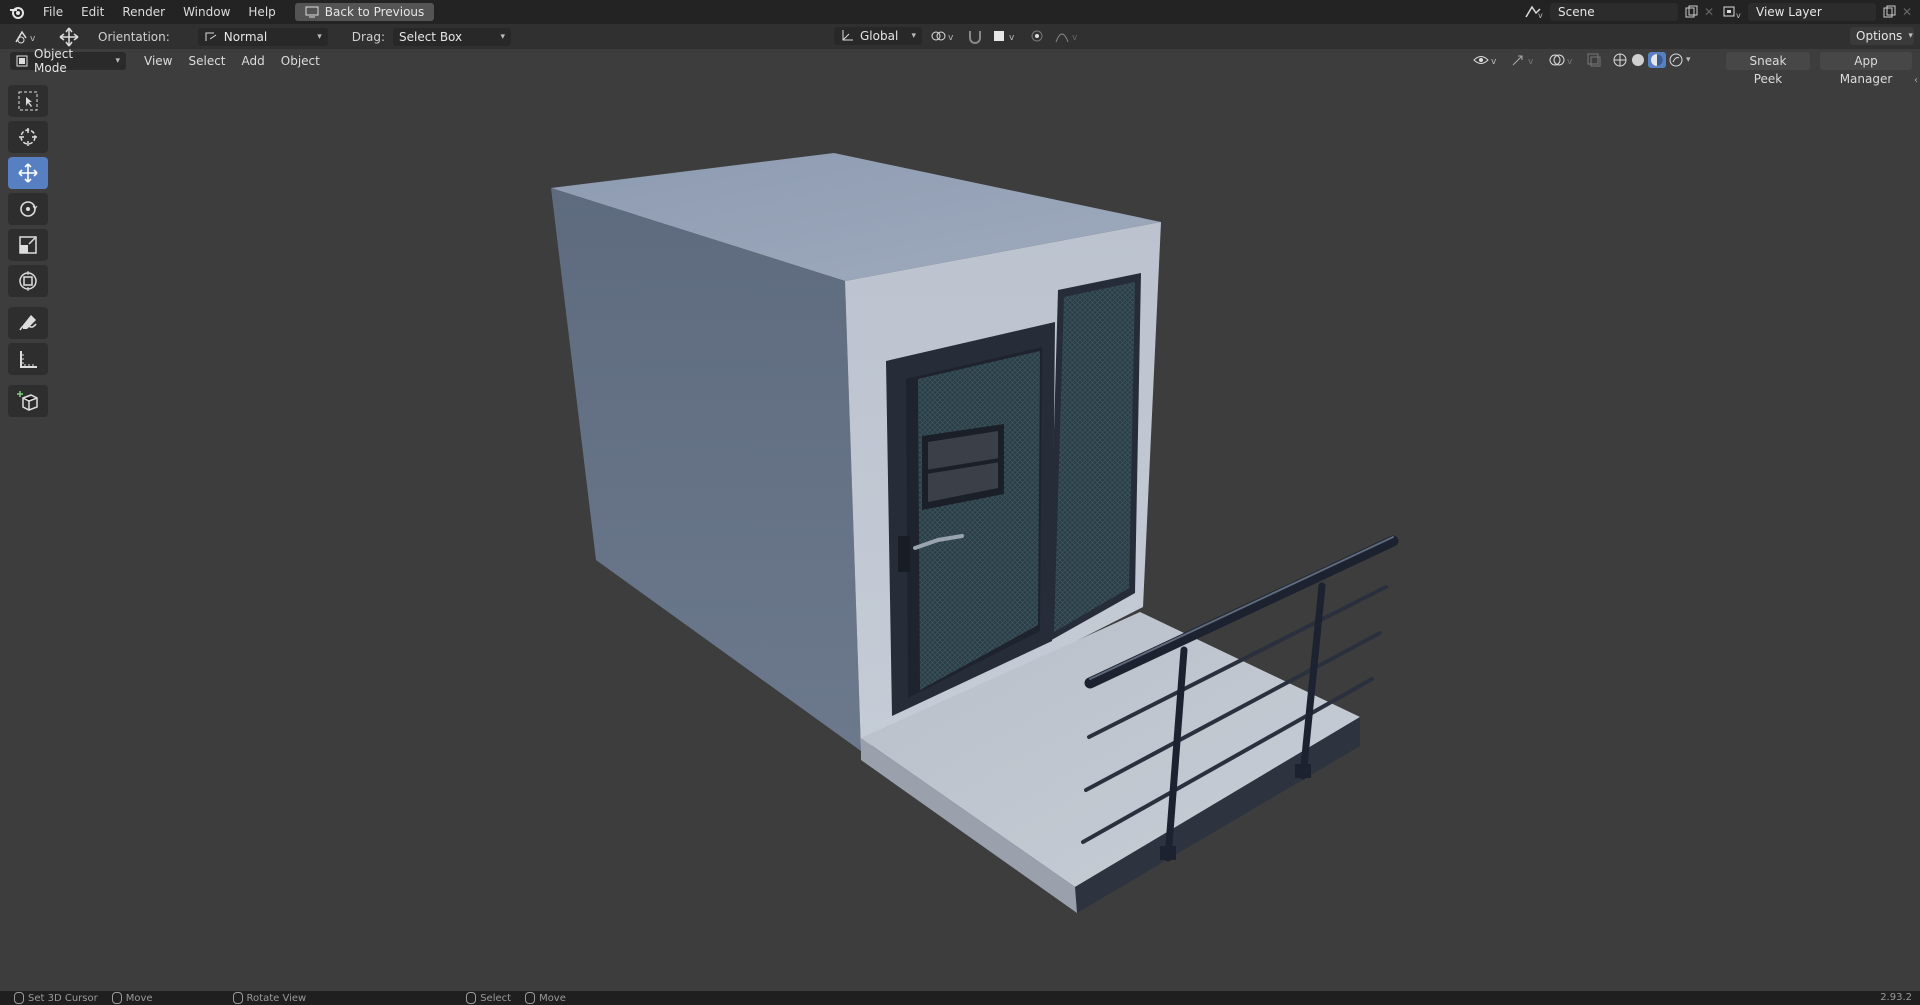 This screenshot has height=1005, width=1920. Describe the element at coordinates (28, 245) in the screenshot. I see `scale-tool` at that location.